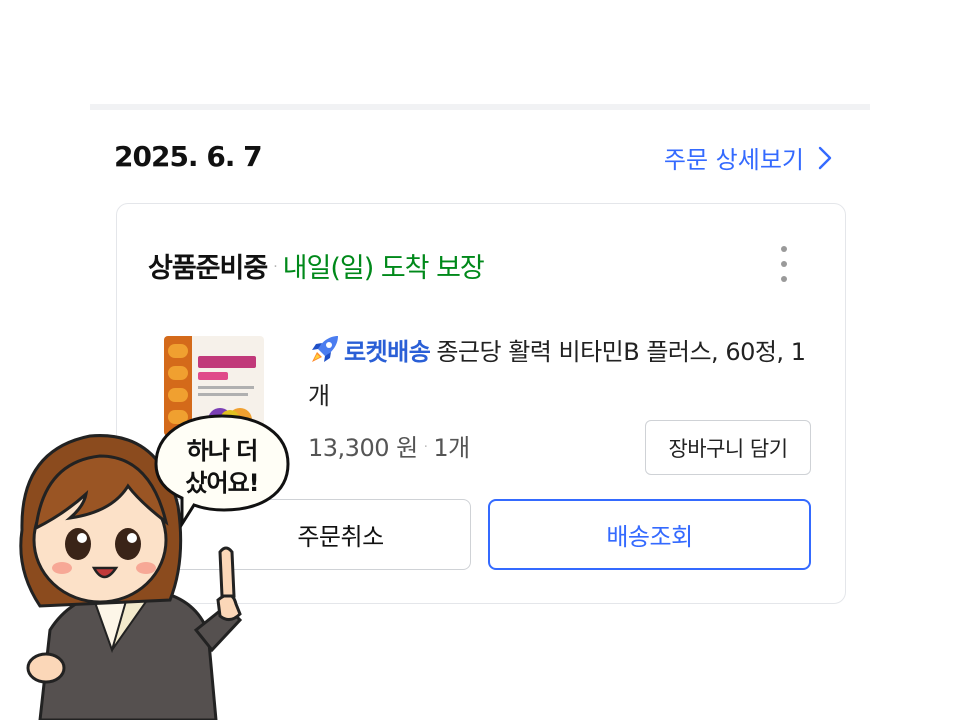  I want to click on rocket-icon, so click(325, 349).